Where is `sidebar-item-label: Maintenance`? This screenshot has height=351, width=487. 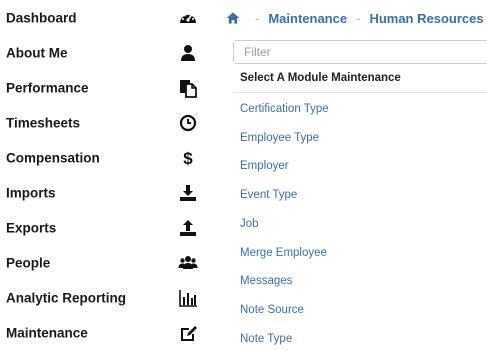
sidebar-item-label: Maintenance is located at coordinates (47, 332).